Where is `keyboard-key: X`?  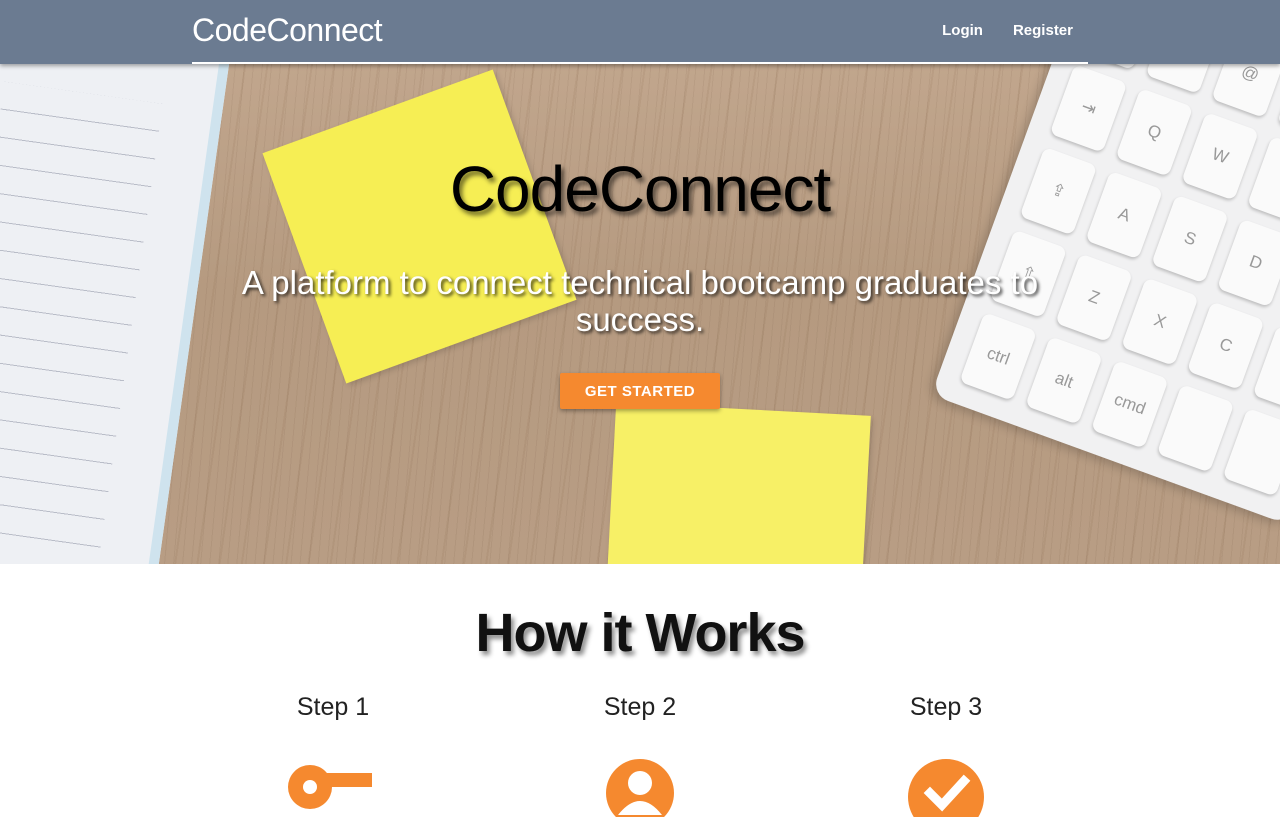 keyboard-key: X is located at coordinates (1159, 322).